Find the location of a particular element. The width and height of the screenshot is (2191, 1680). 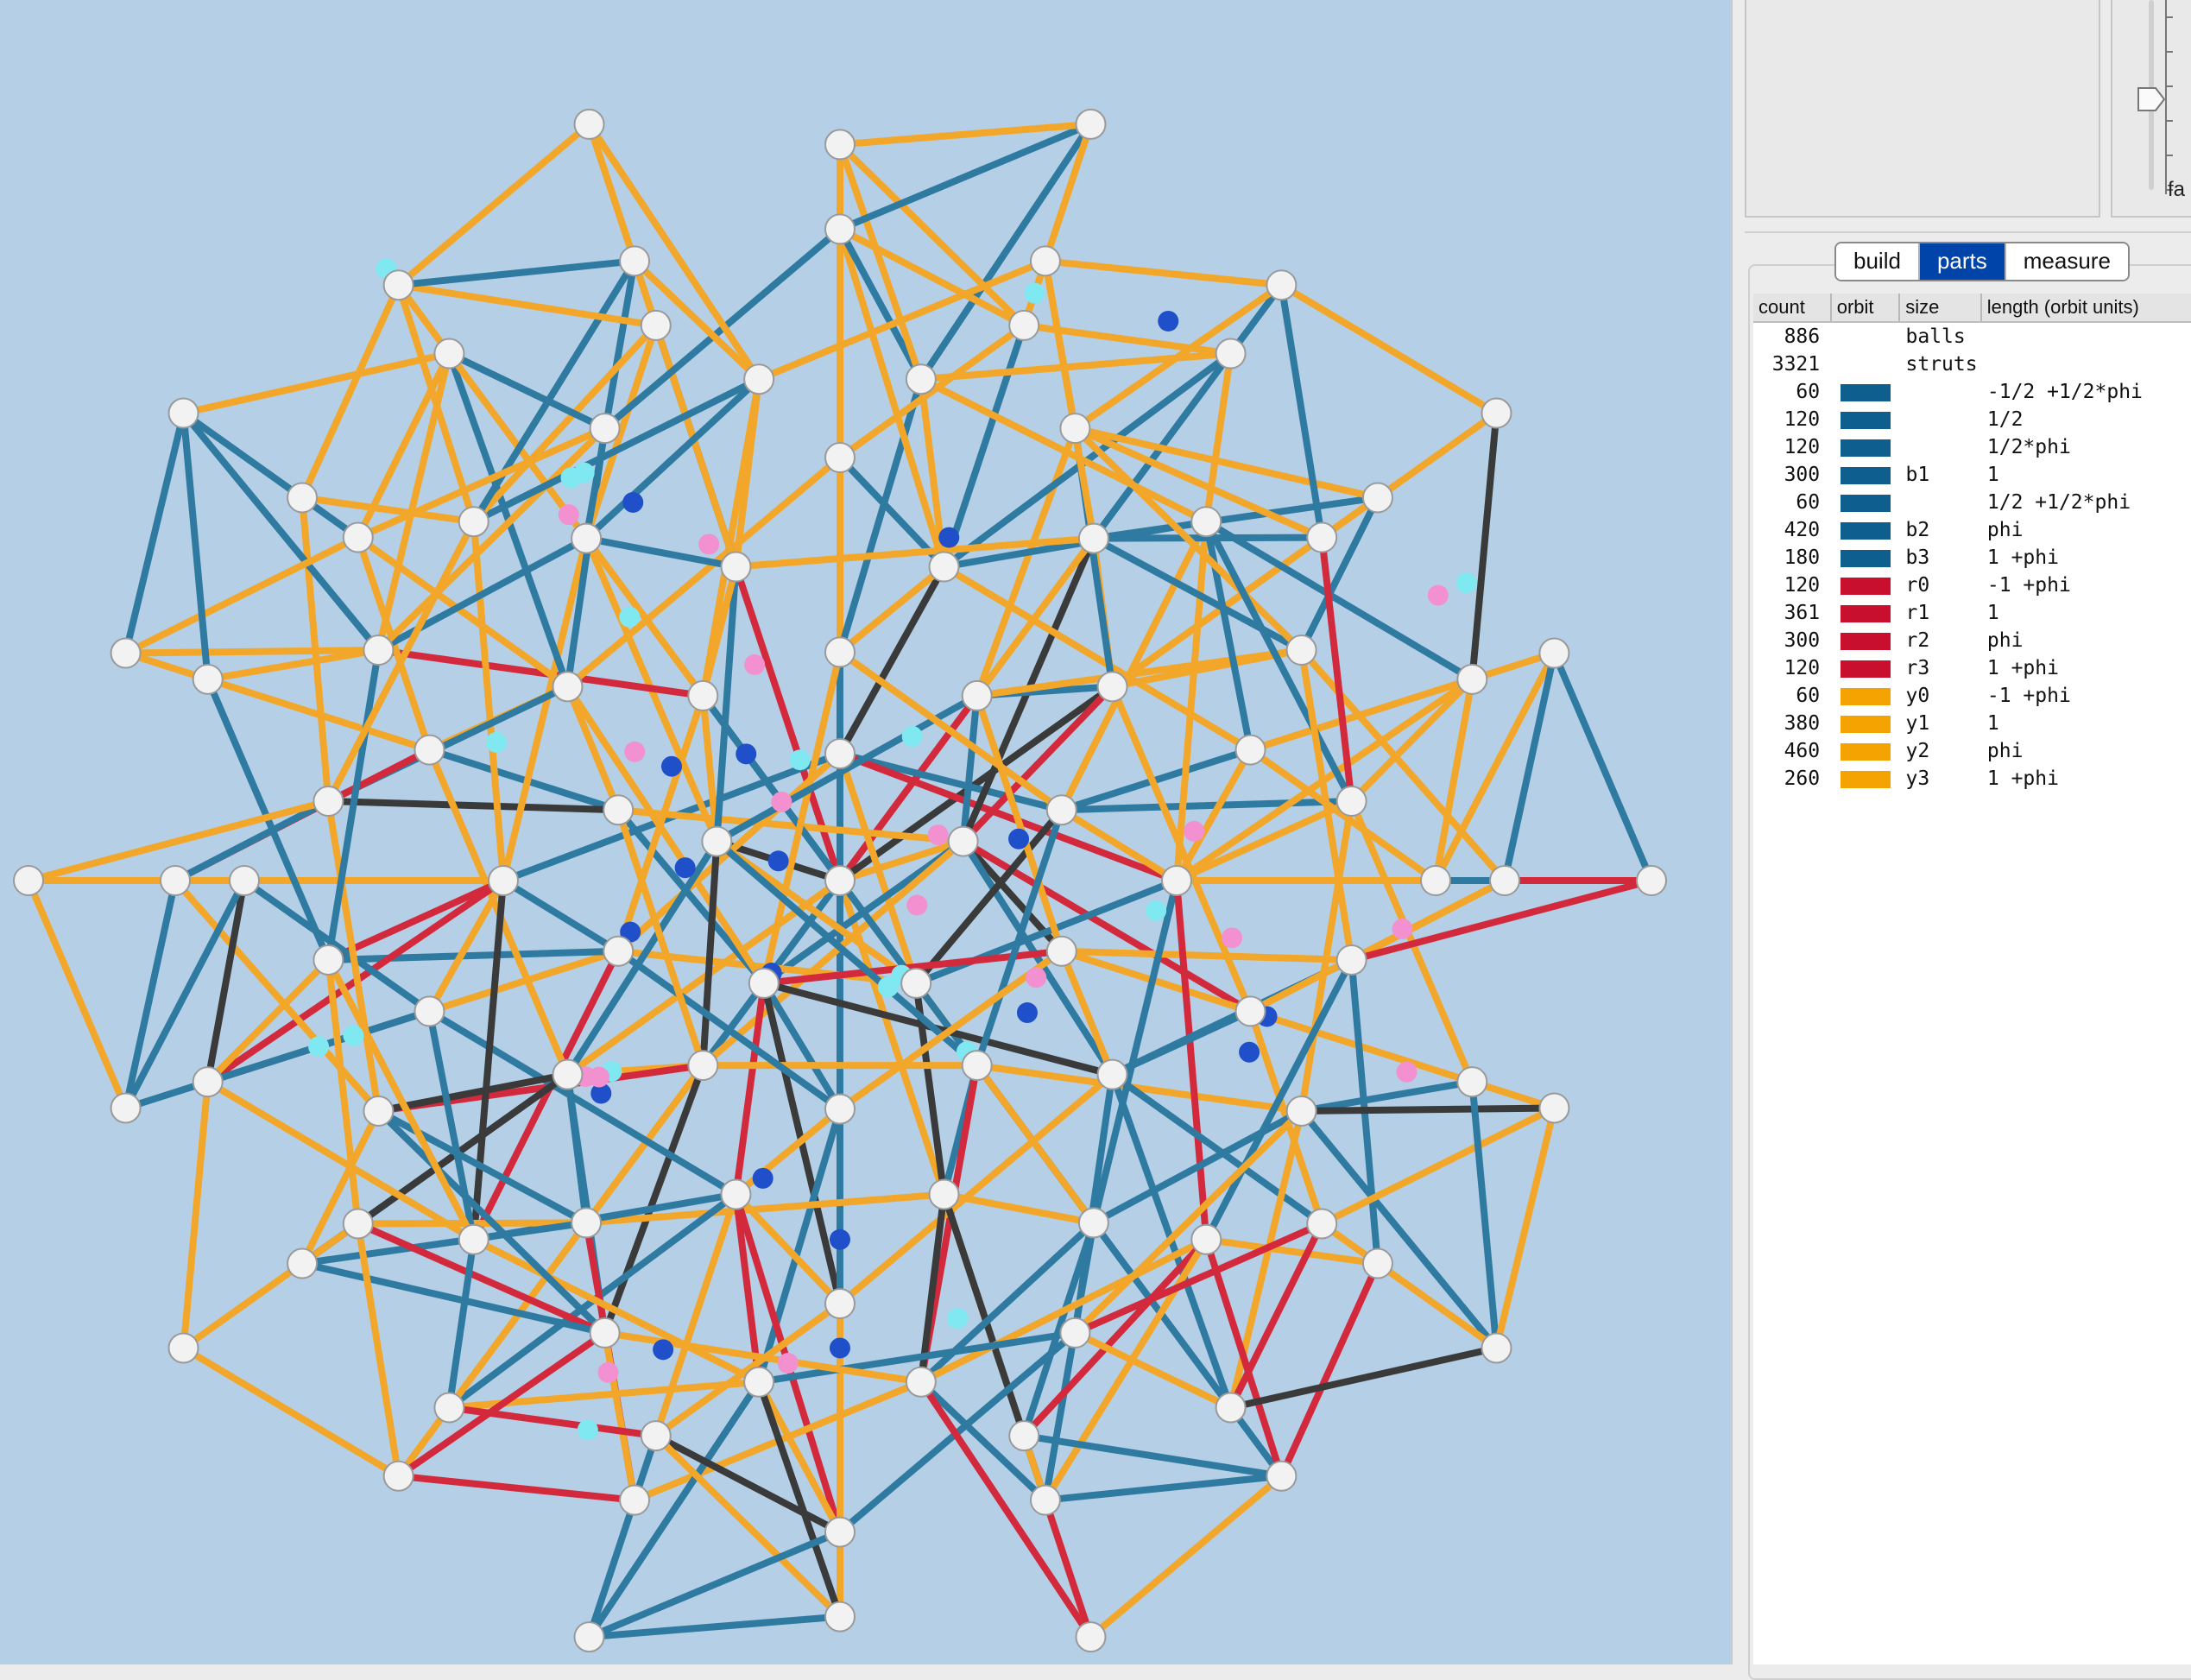

header-orbit: orbit is located at coordinates (1866, 308).